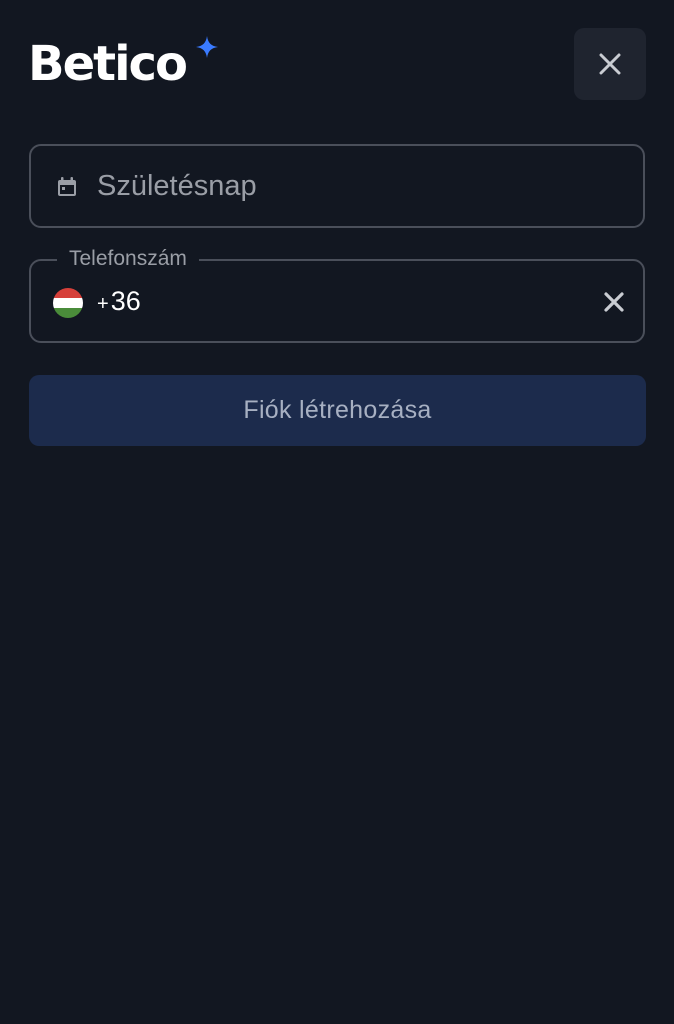  Describe the element at coordinates (337, 410) in the screenshot. I see `create-account-button: Fiók létrehozása` at that location.